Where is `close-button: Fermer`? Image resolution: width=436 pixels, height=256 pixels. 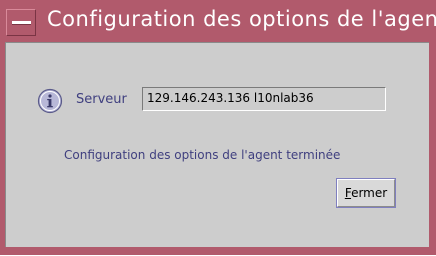 close-button: Fermer is located at coordinates (366, 193).